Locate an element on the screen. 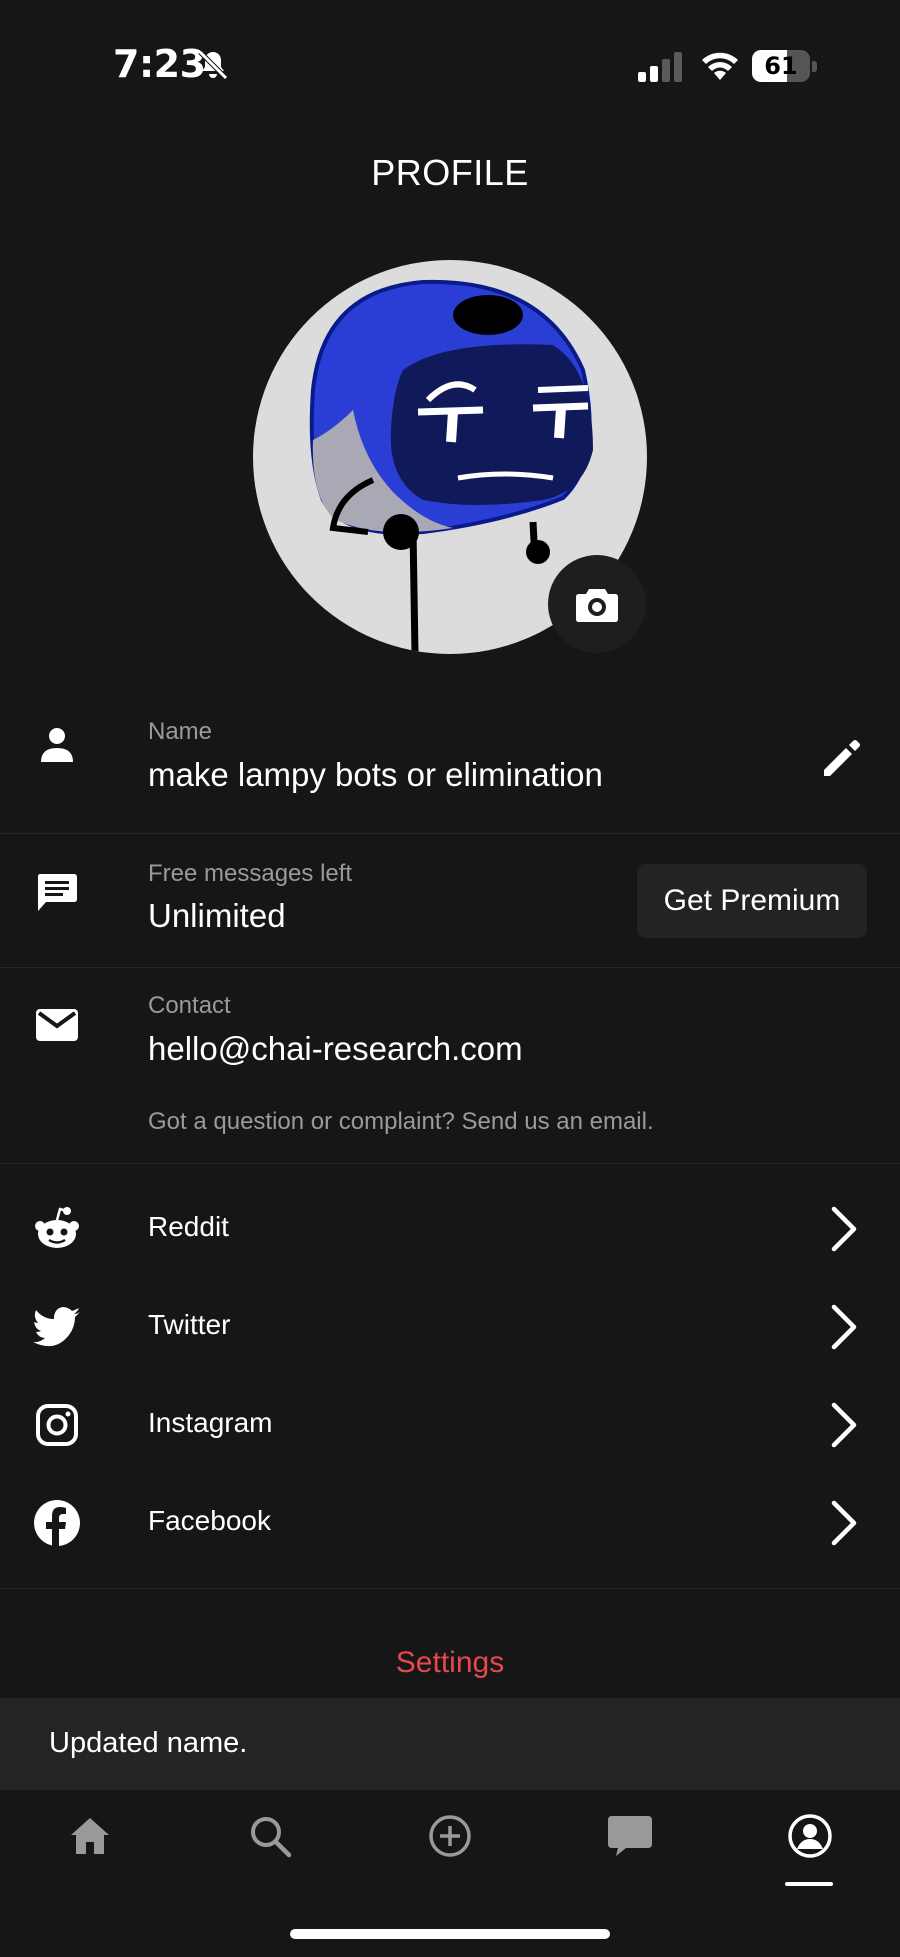 The height and width of the screenshot is (1957, 900). messages-value: Unlimited is located at coordinates (217, 915).